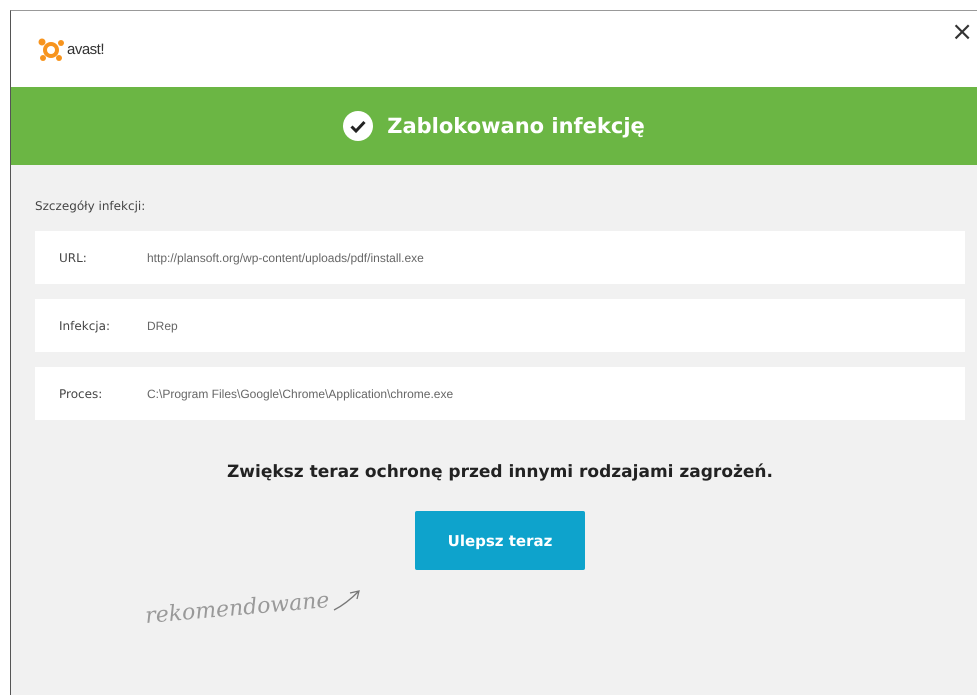 The image size is (977, 695). Describe the element at coordinates (358, 126) in the screenshot. I see `checkmark-icon` at that location.